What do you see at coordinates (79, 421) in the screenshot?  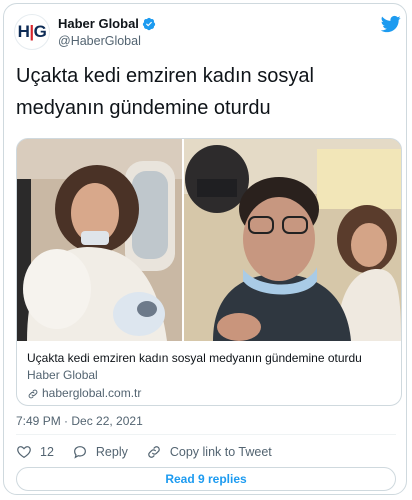 I see `tweet-timestamp: 7:49 PM · Dec 22, 2021` at bounding box center [79, 421].